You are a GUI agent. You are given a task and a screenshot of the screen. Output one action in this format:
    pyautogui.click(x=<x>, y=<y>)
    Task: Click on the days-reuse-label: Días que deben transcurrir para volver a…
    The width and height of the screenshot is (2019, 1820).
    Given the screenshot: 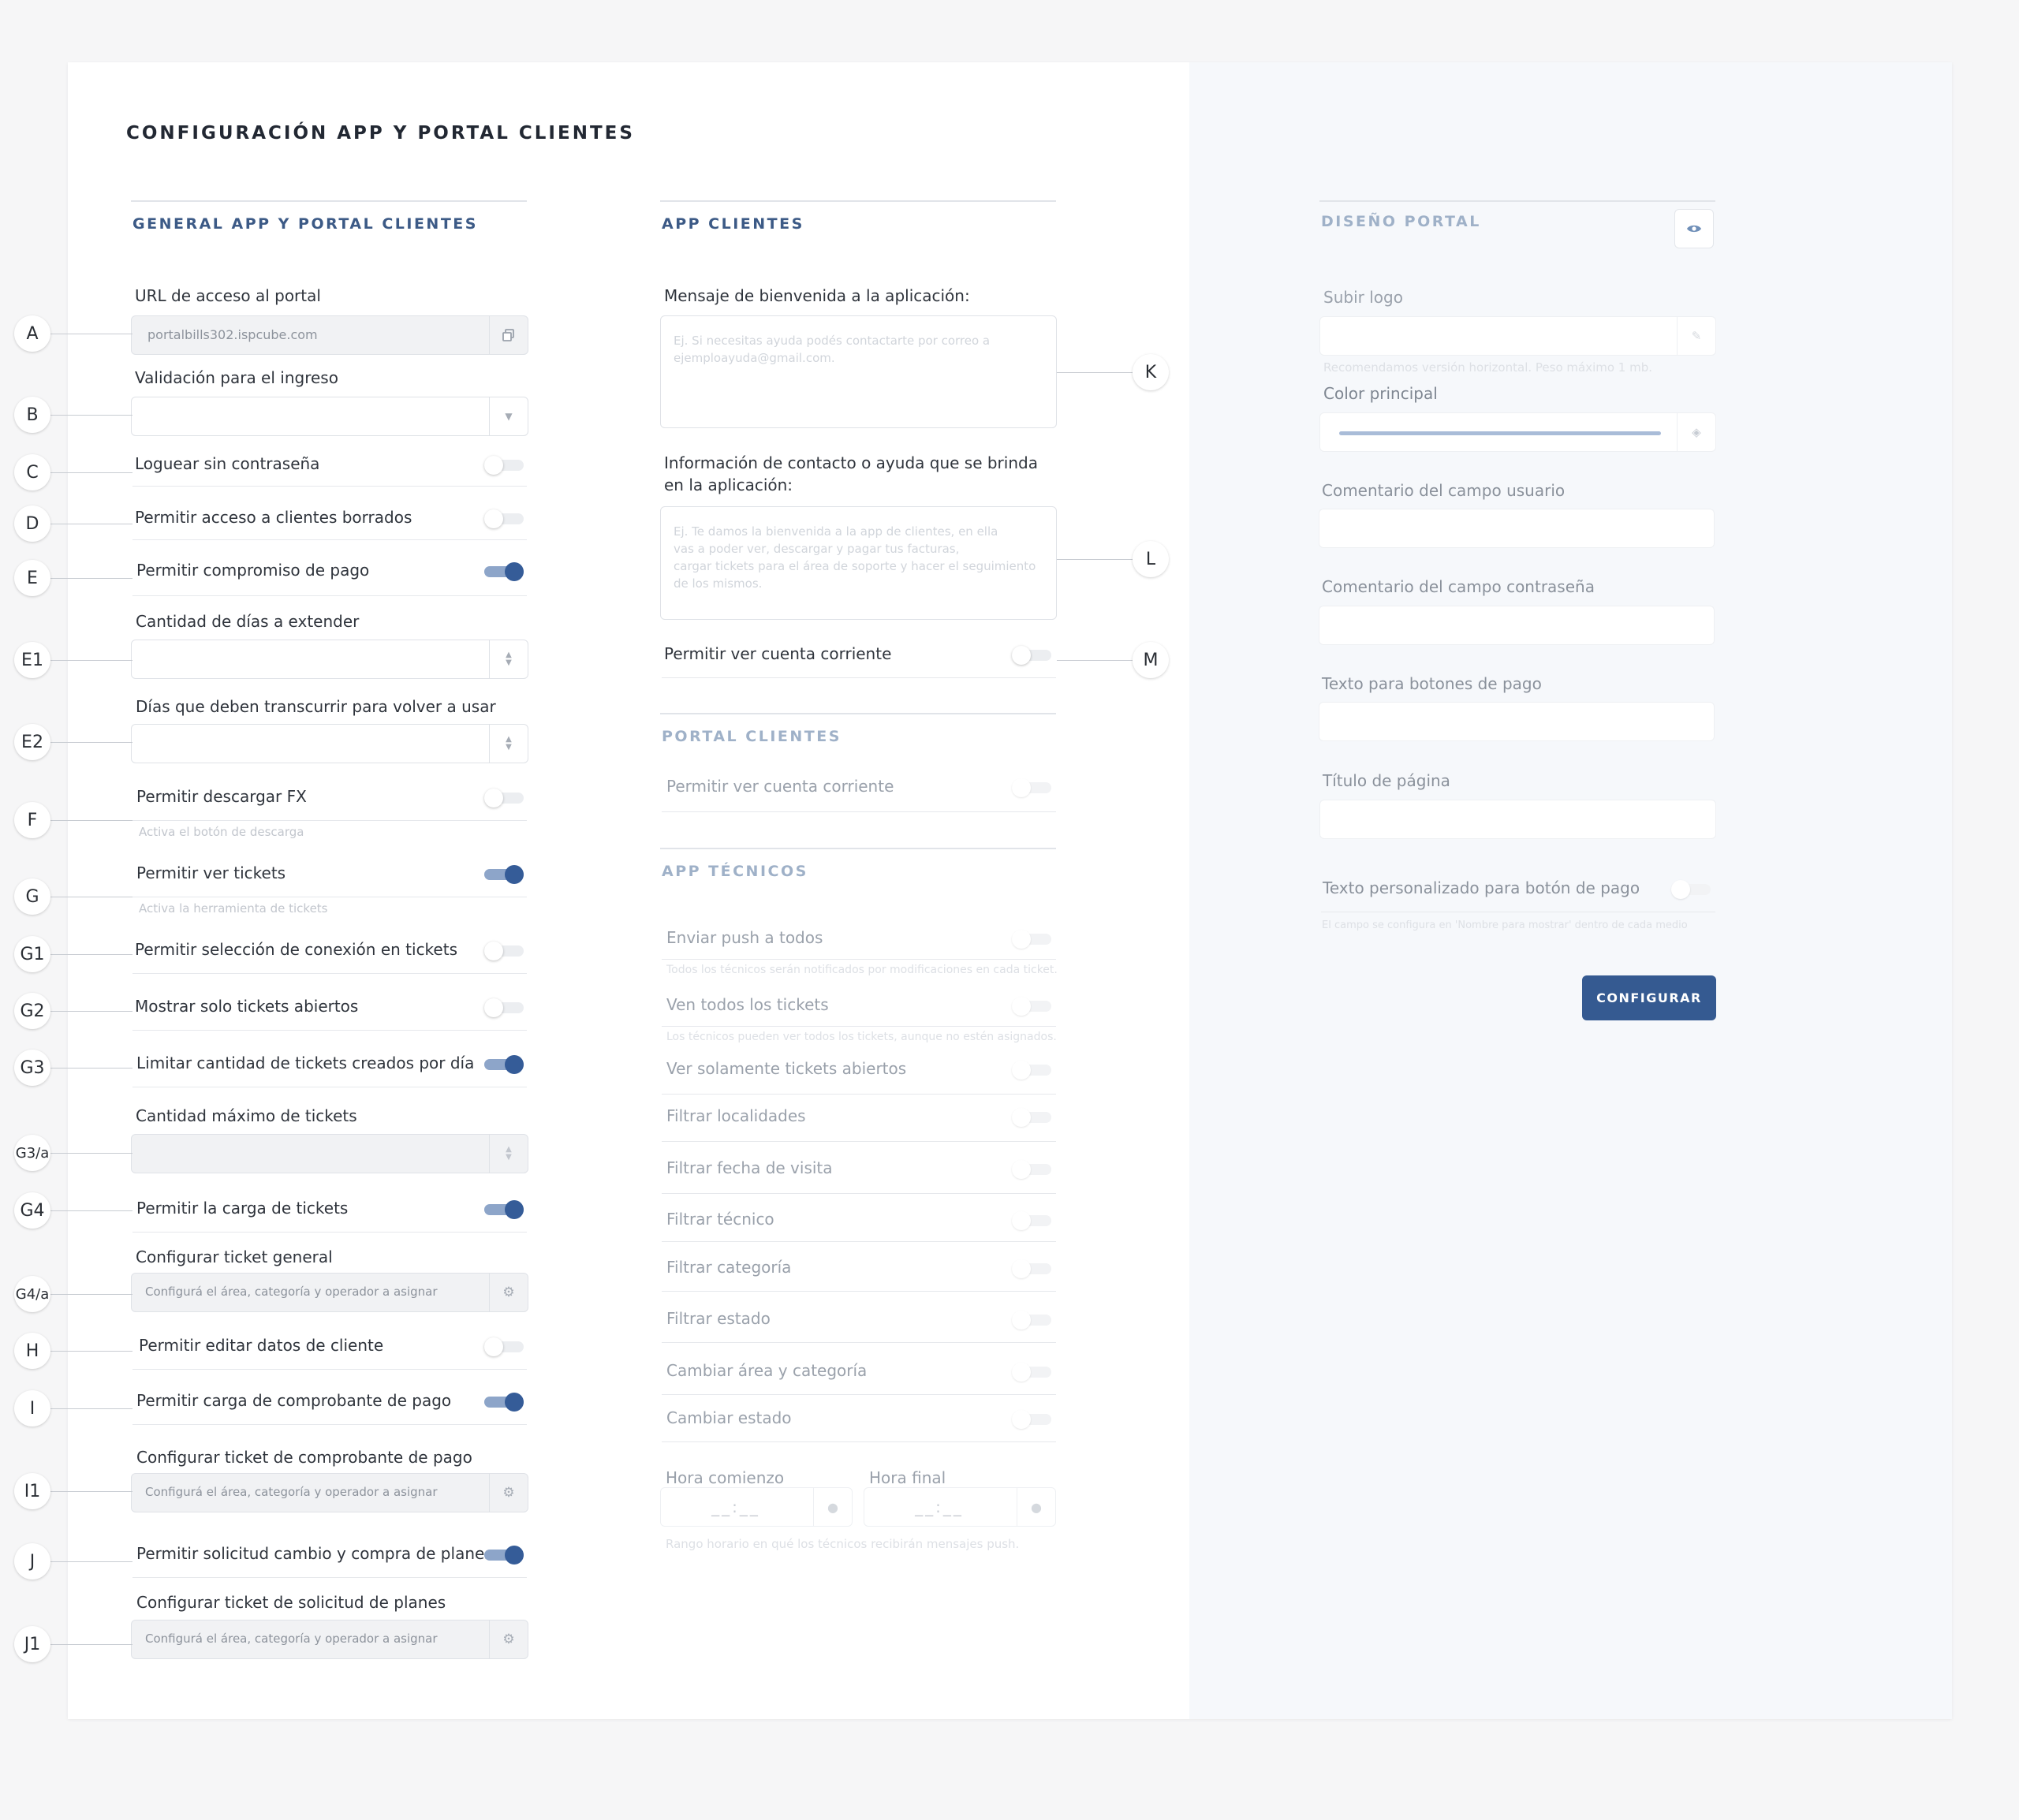 What is the action you would take?
    pyautogui.click(x=316, y=706)
    